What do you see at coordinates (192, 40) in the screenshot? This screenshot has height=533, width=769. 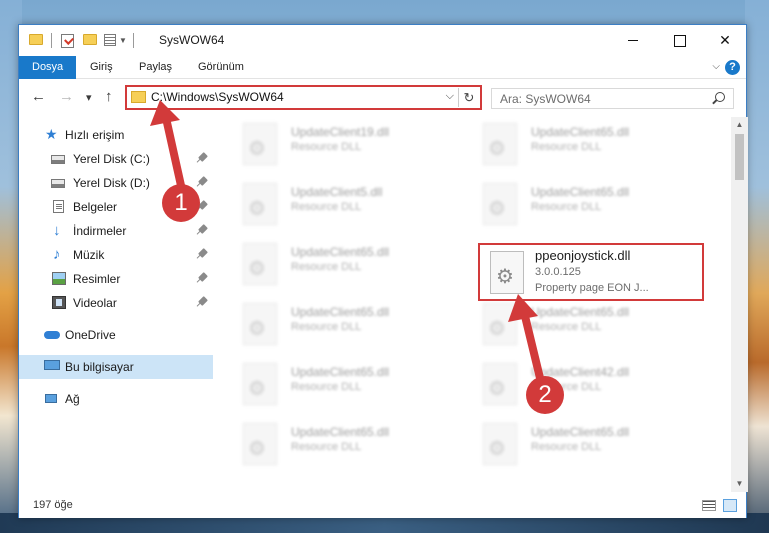 I see `window-title: SysWOW64` at bounding box center [192, 40].